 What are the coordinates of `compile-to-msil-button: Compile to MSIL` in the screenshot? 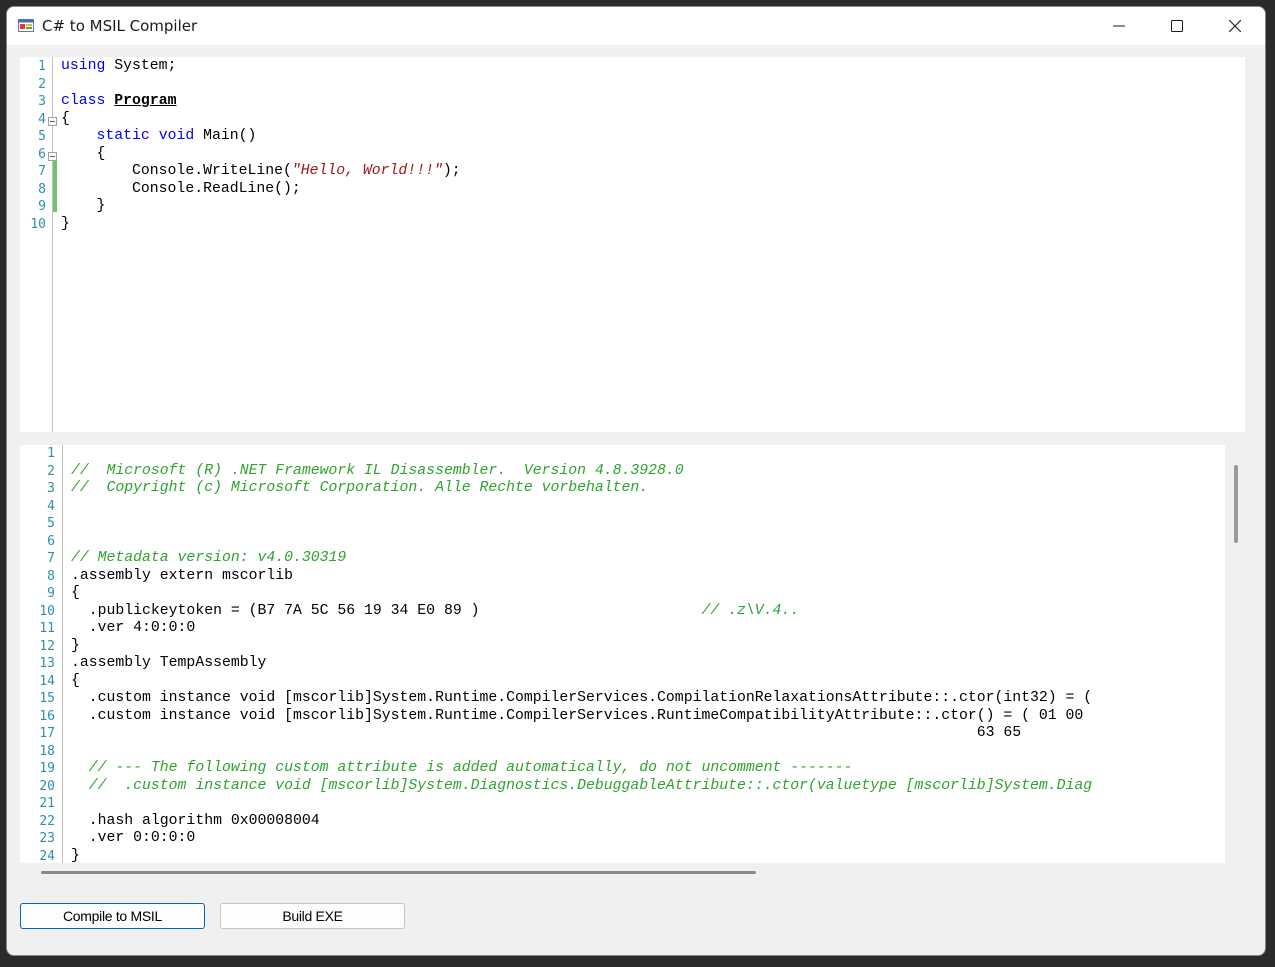 It's located at (112, 916).